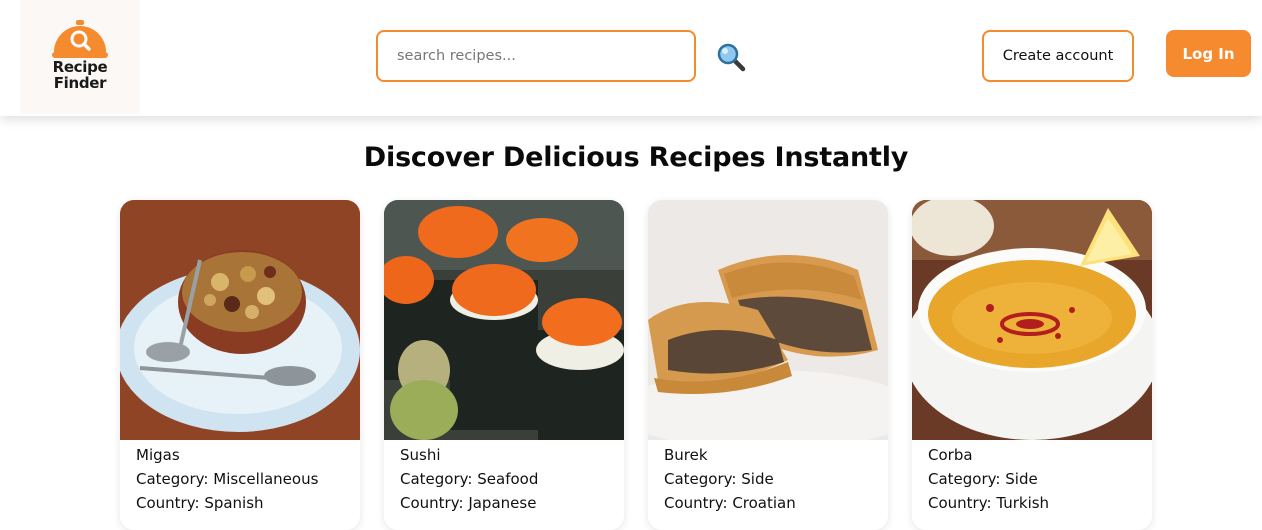  I want to click on recipe-card: Burek Category: Side Country: Croatian, so click(768, 365).